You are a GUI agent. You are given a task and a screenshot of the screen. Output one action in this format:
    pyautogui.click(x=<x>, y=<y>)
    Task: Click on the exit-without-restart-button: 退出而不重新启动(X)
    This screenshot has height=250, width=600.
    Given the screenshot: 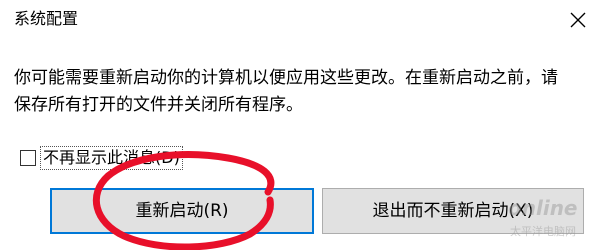 What is the action you would take?
    pyautogui.click(x=453, y=211)
    